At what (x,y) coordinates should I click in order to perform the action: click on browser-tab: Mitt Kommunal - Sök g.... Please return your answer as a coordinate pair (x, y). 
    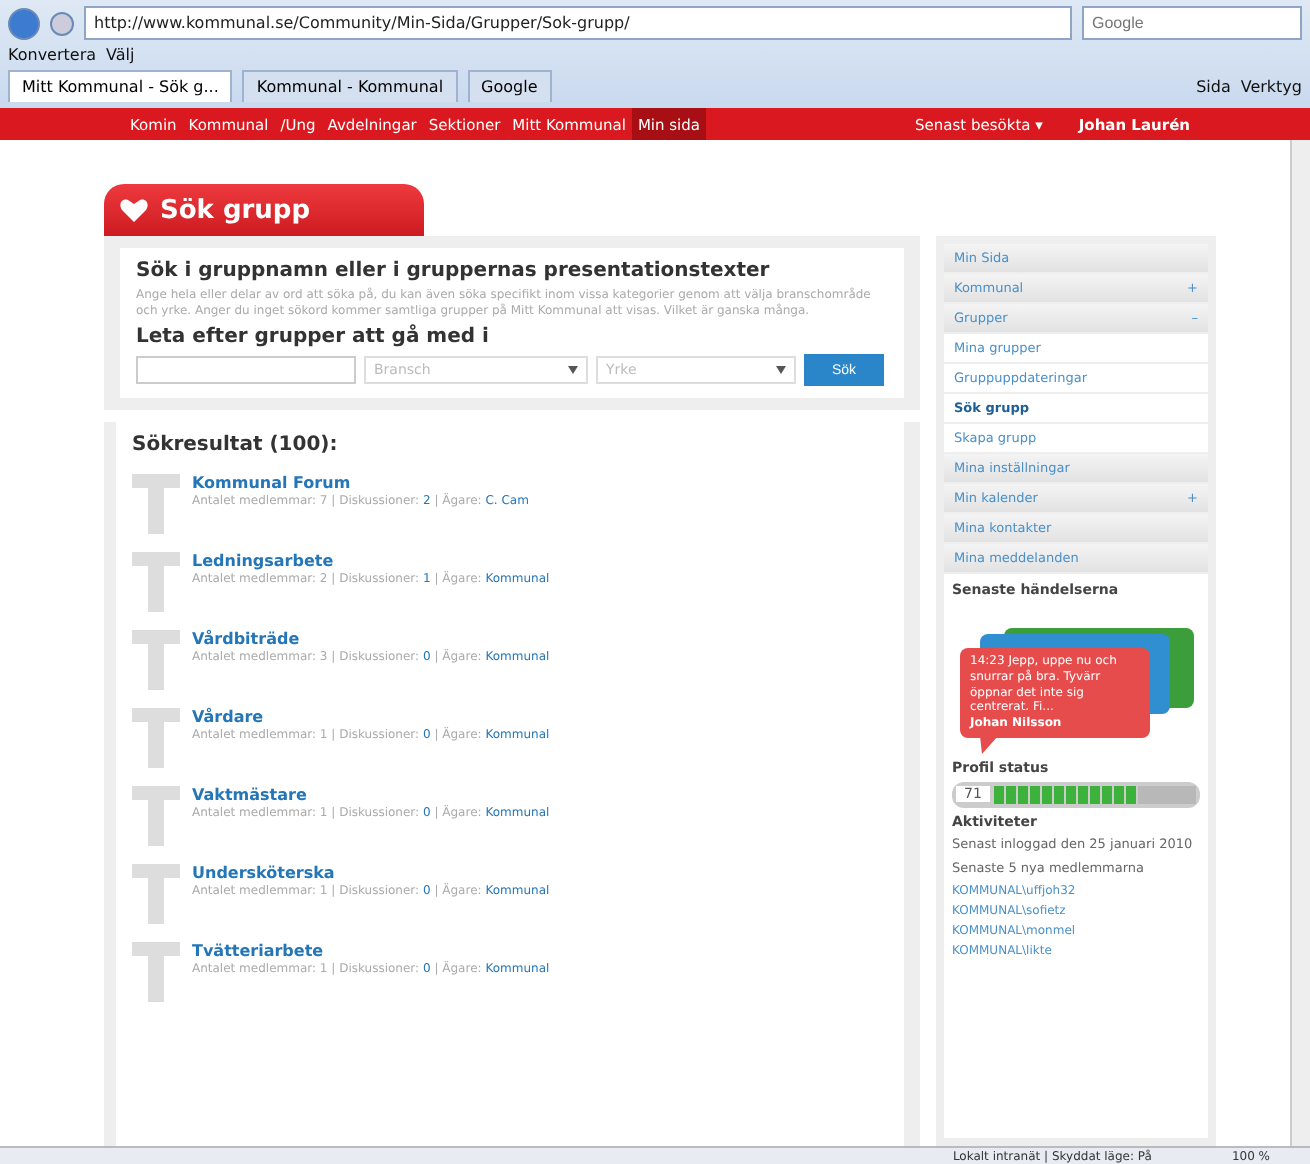
    Looking at the image, I should click on (120, 86).